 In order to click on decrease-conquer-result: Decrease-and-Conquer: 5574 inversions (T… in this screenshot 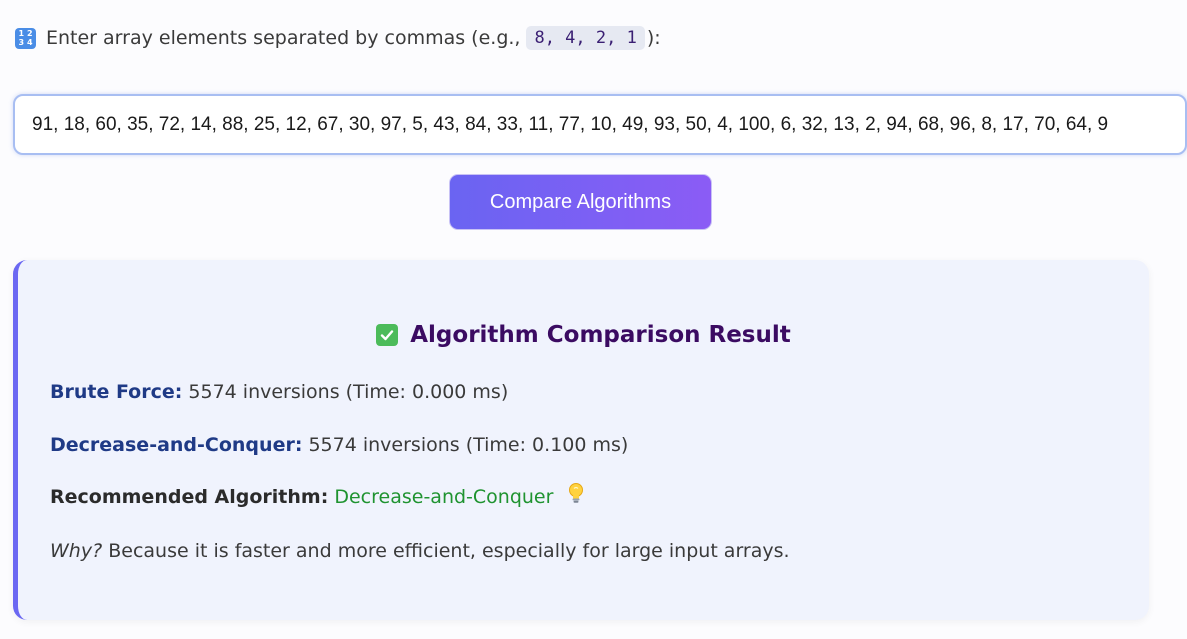, I will do `click(339, 445)`.